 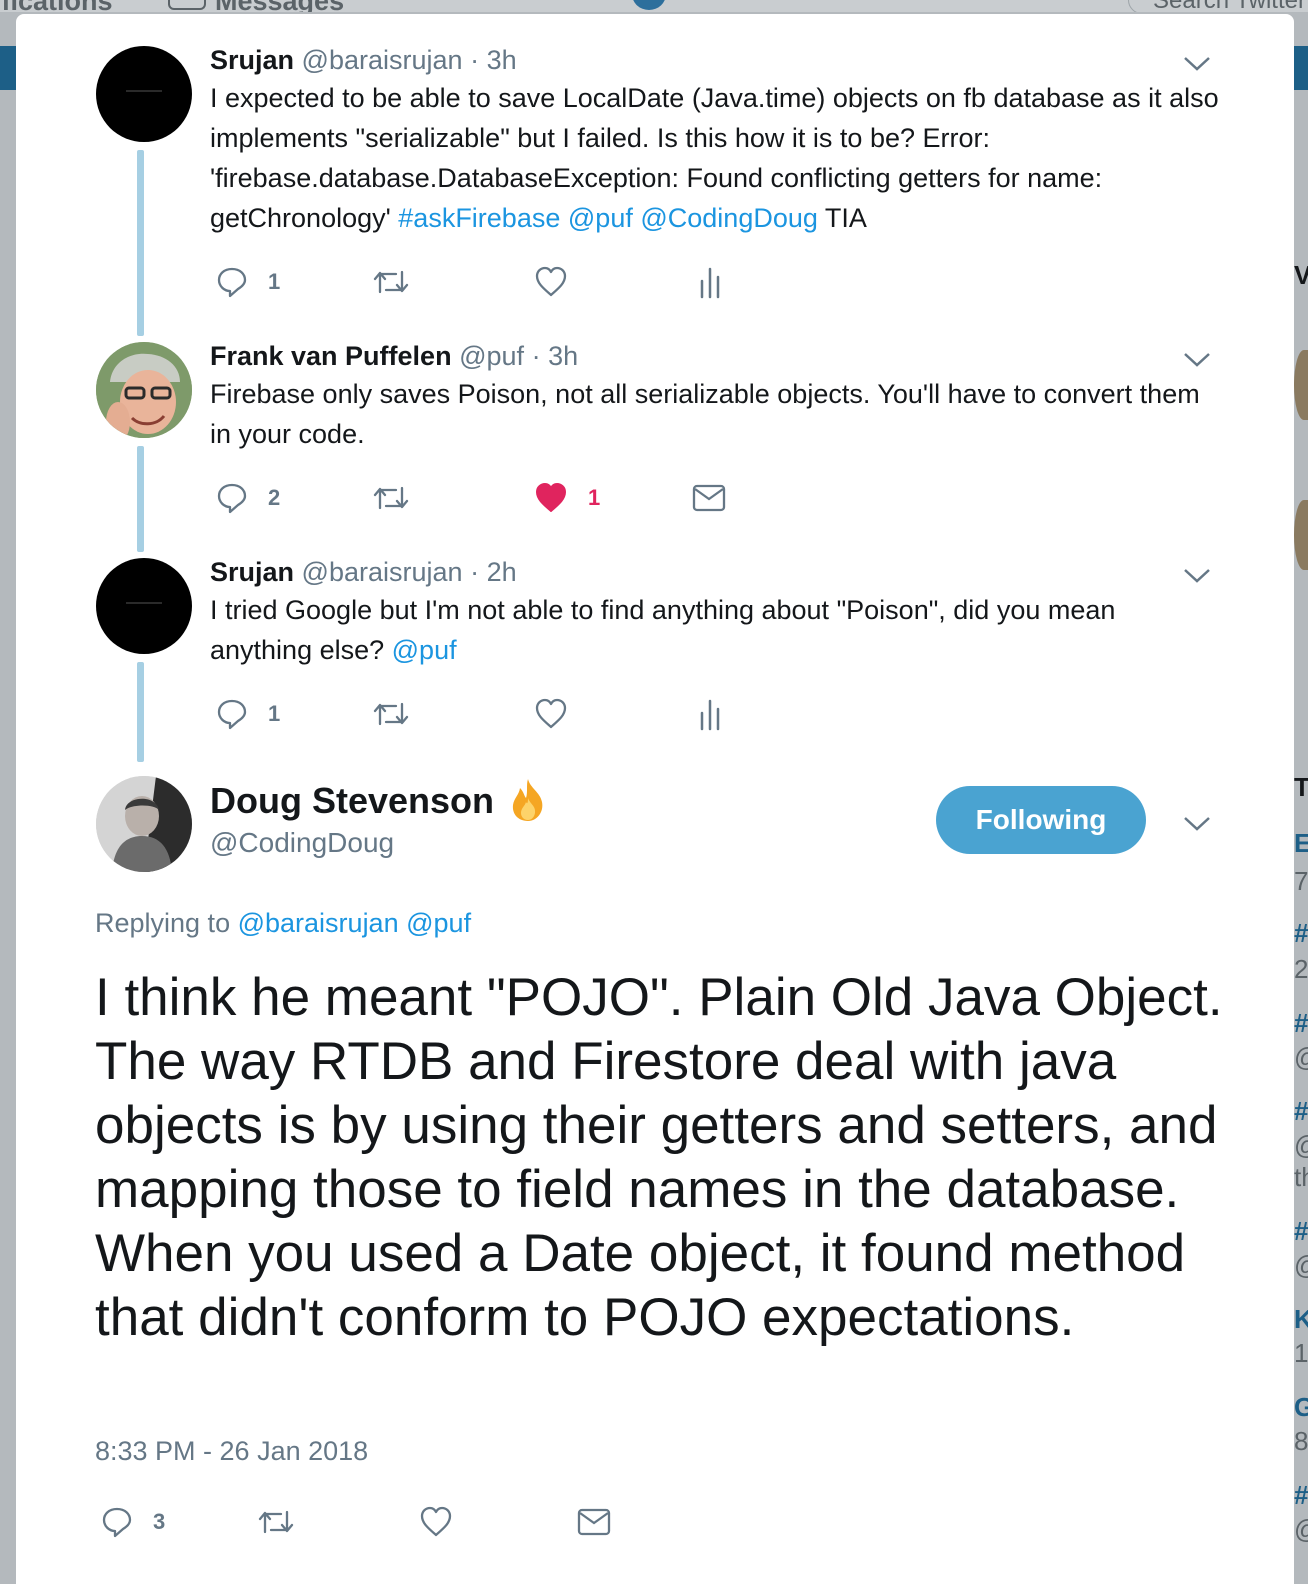 What do you see at coordinates (1218, 6) in the screenshot?
I see `search-input: Search Twitter` at bounding box center [1218, 6].